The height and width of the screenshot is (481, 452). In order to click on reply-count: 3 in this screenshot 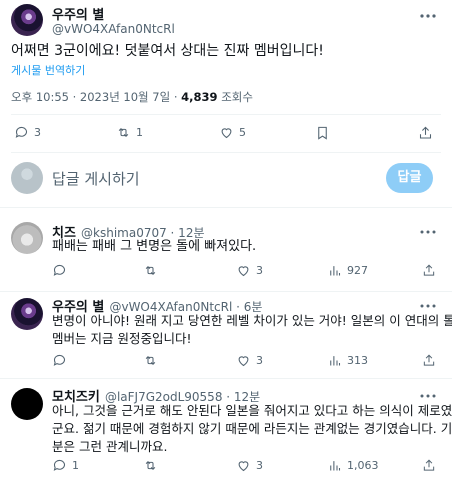, I will do `click(37, 132)`.